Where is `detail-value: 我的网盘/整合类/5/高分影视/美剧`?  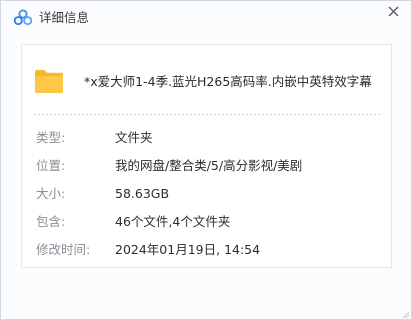 detail-value: 我的网盘/整合类/5/高分影视/美剧 is located at coordinates (208, 166).